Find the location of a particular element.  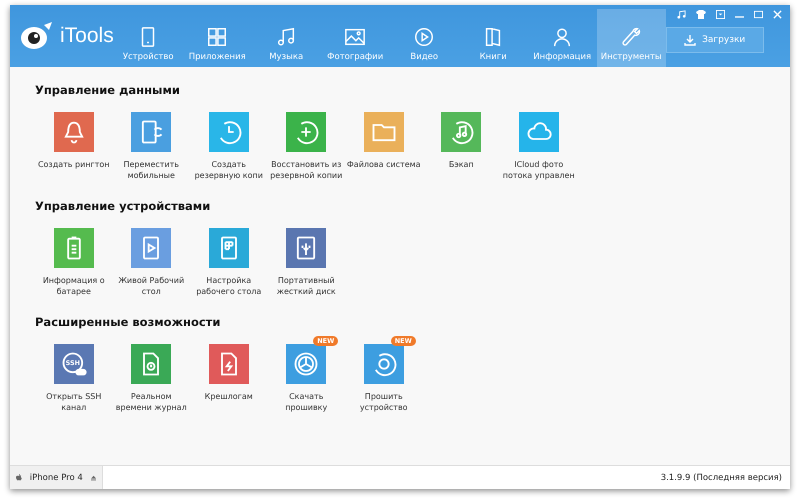

gear-wheel-icon is located at coordinates (306, 364).